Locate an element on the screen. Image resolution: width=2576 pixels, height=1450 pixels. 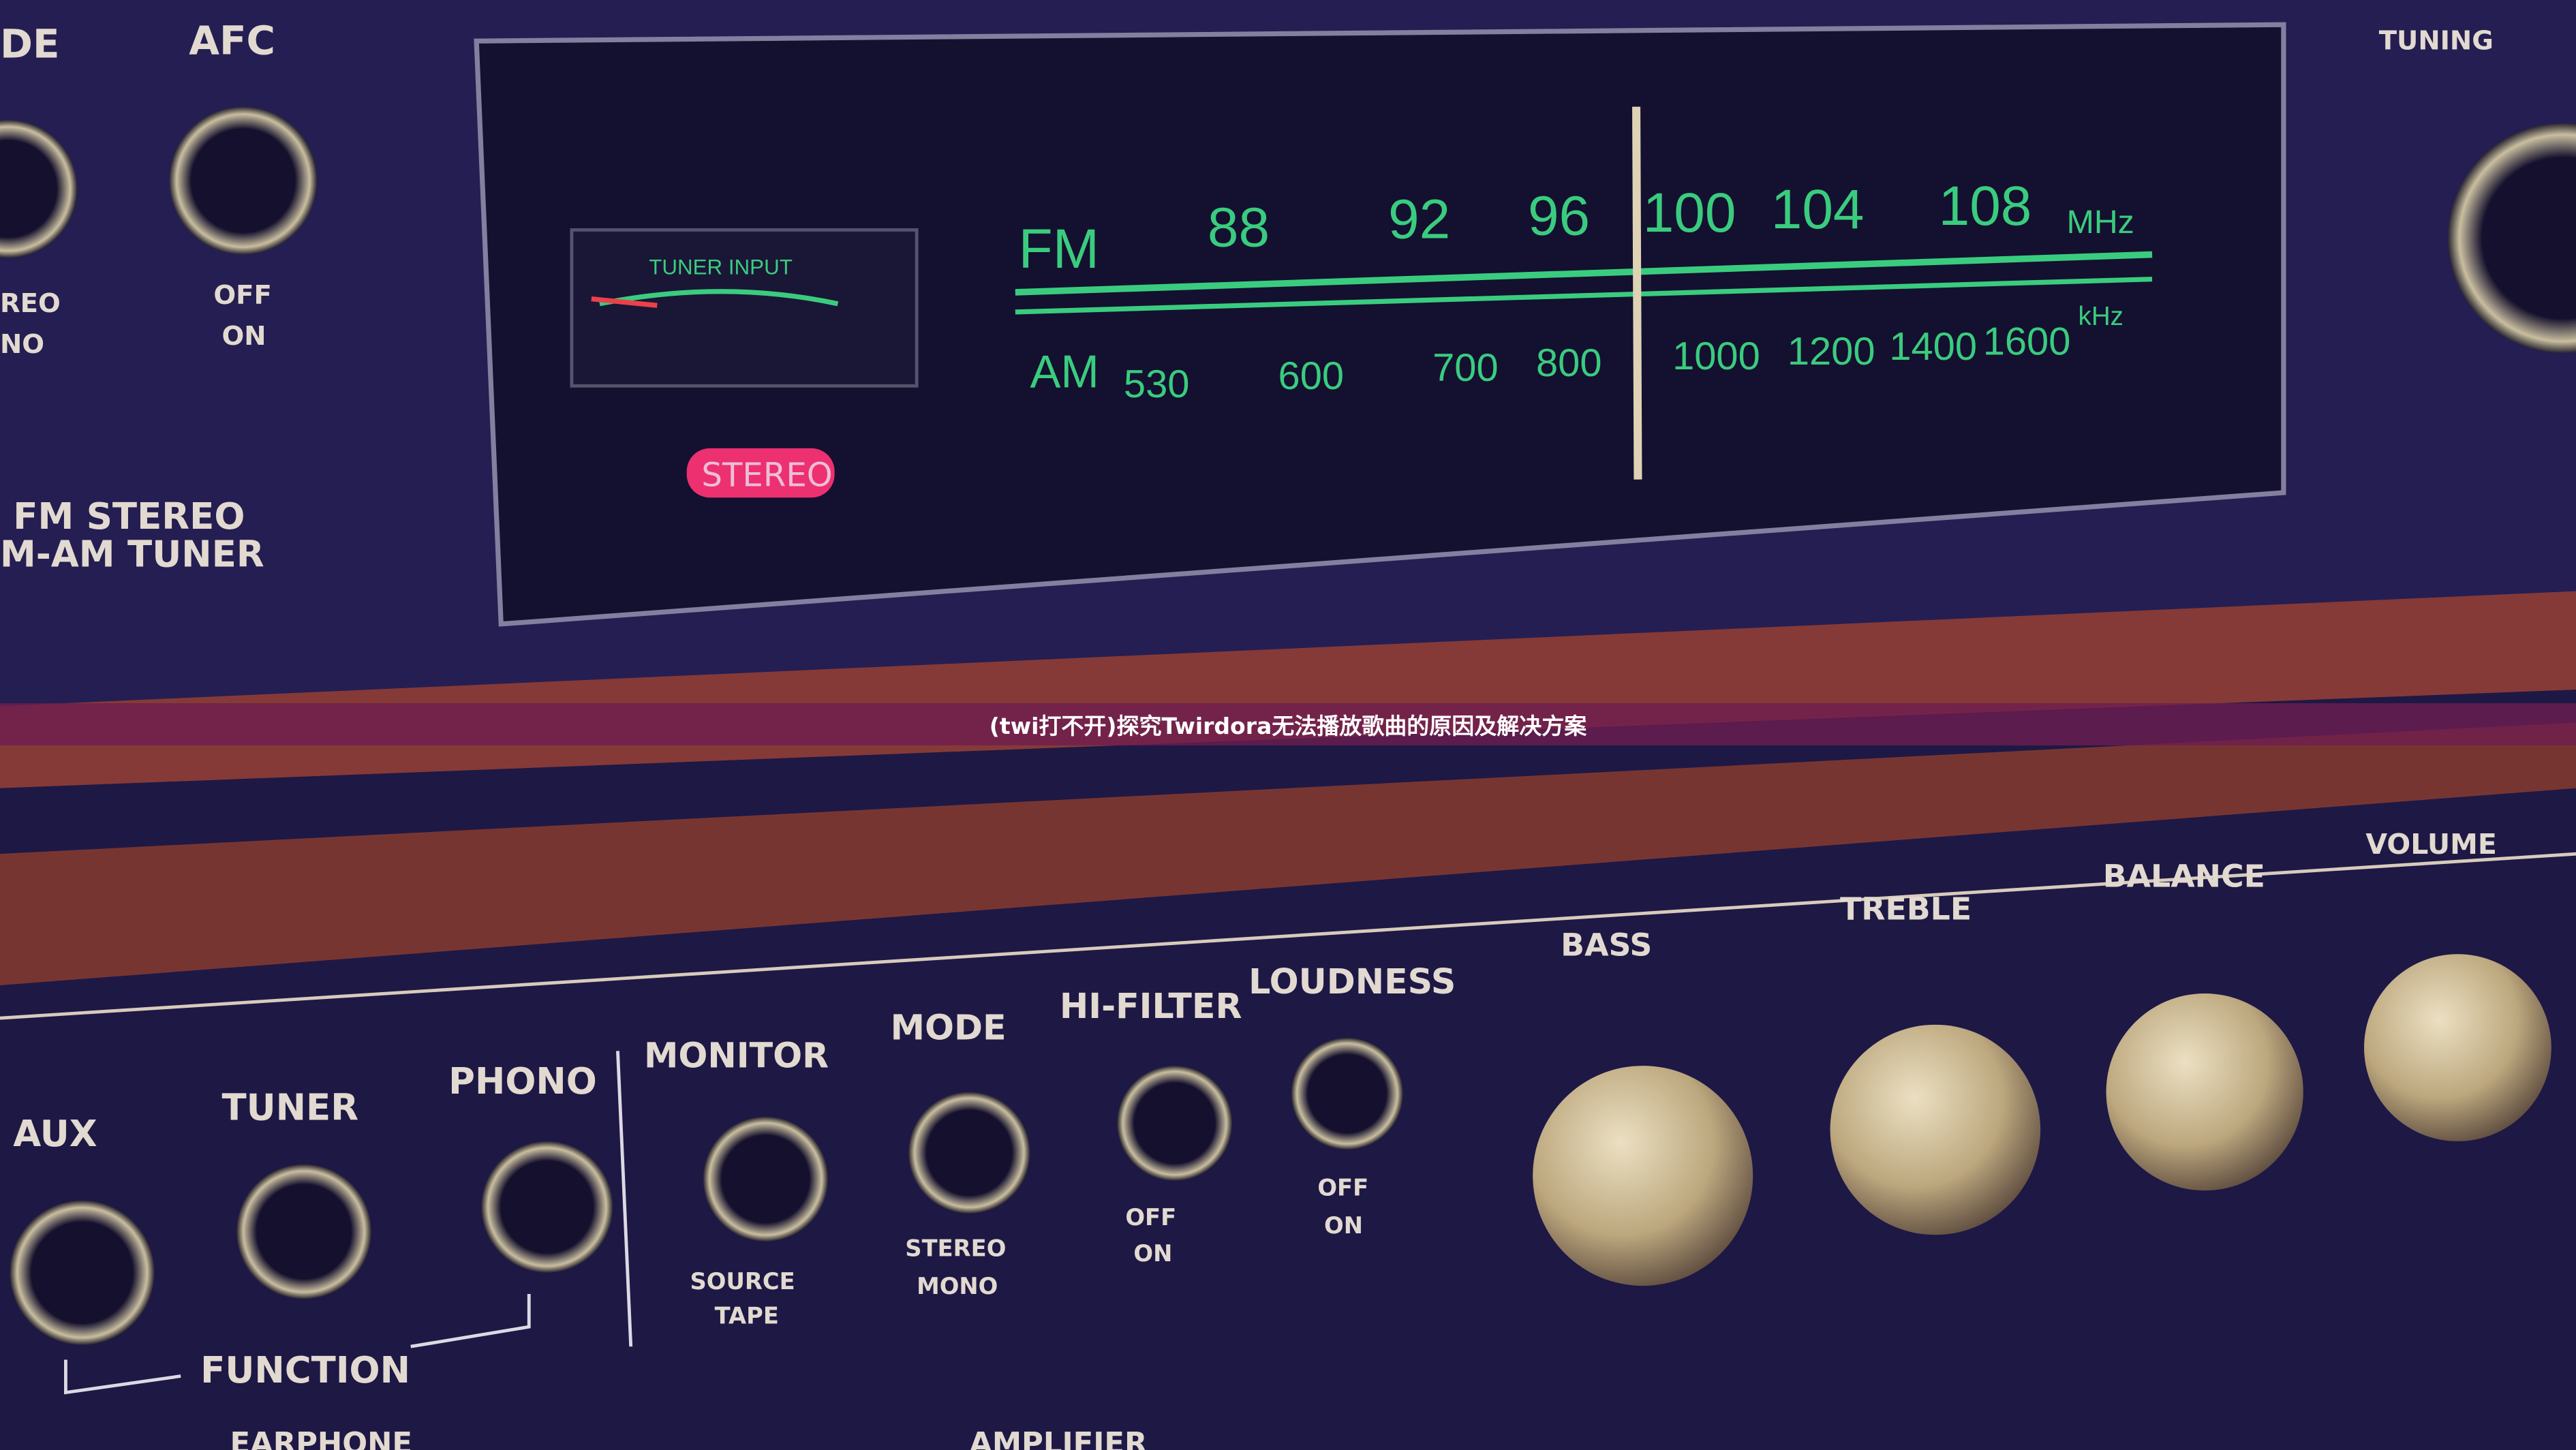
article-title: (twi打不开)探究Twirdora无法播放歌曲的原因及解决方案 is located at coordinates (1288, 726).